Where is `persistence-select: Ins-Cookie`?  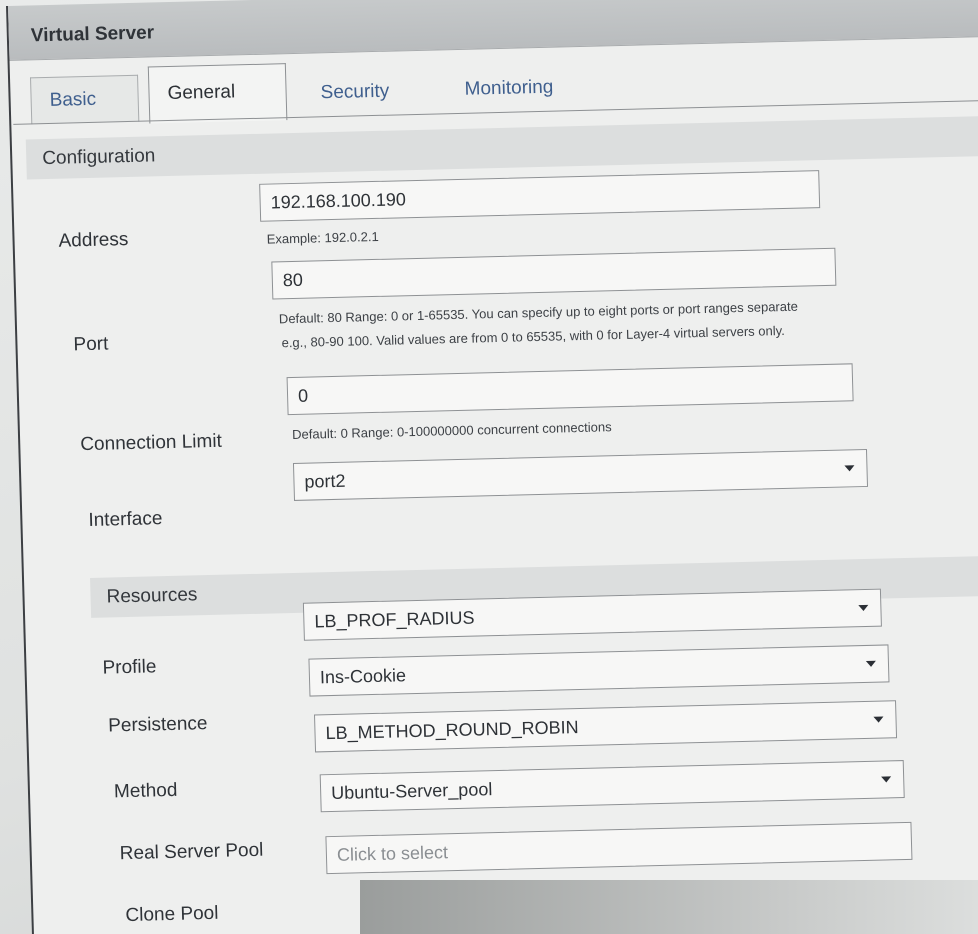 persistence-select: Ins-Cookie is located at coordinates (599, 670).